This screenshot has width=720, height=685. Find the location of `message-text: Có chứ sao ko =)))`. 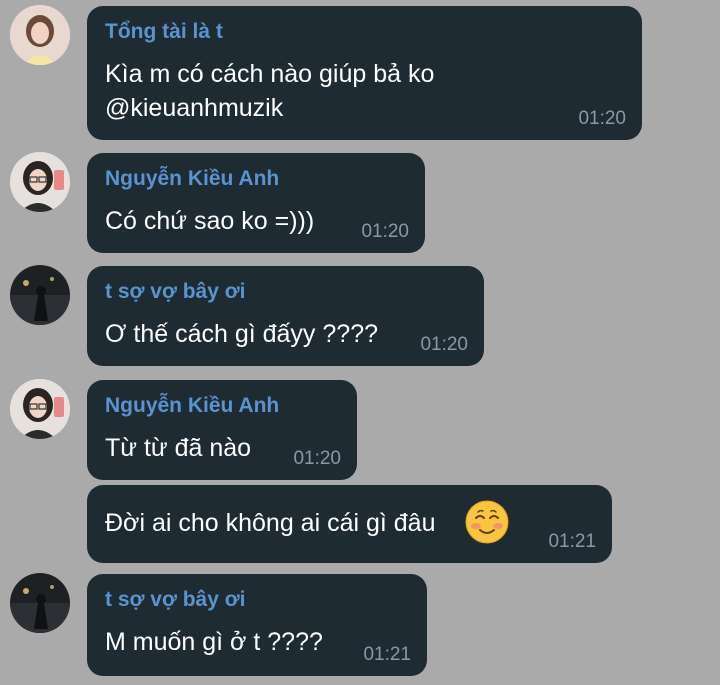

message-text: Có chứ sao ko =))) is located at coordinates (210, 221).